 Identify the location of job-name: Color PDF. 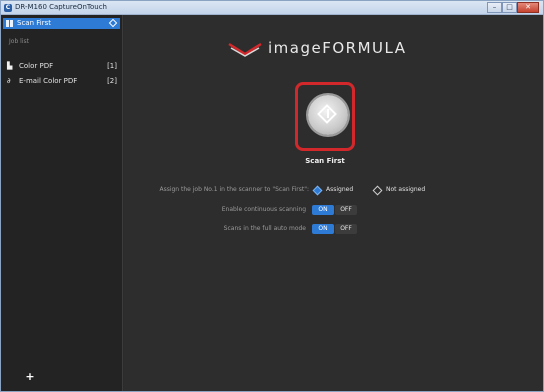
(36, 66).